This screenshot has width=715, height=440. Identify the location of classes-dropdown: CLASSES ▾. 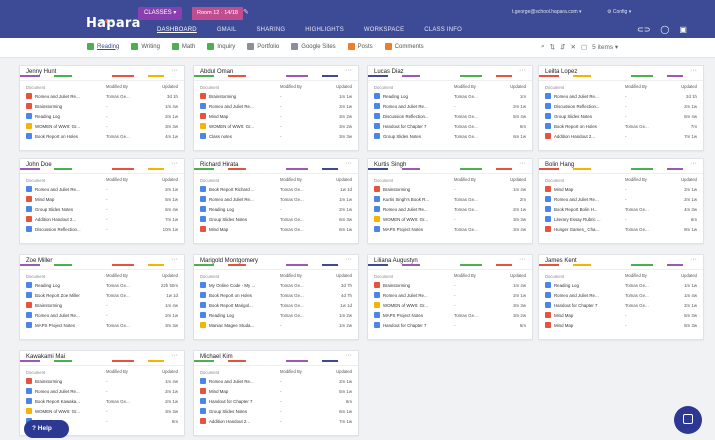
(160, 13).